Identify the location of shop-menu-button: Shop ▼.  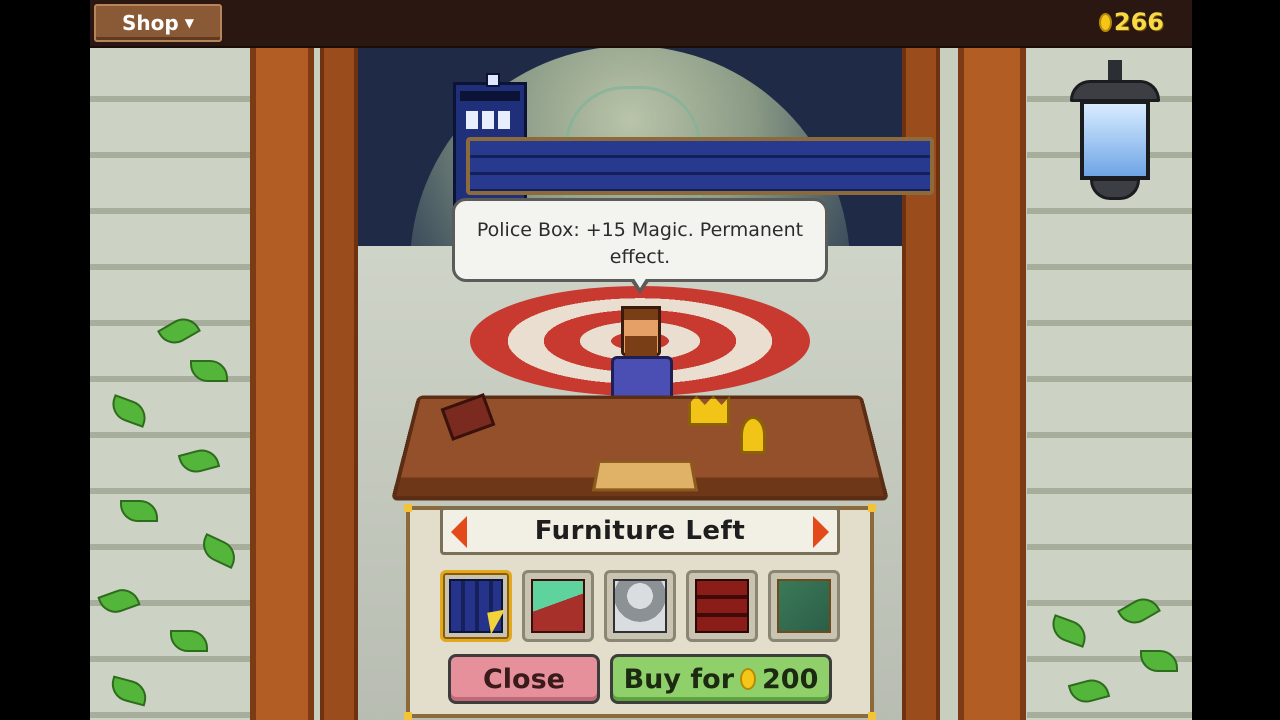
(158, 23).